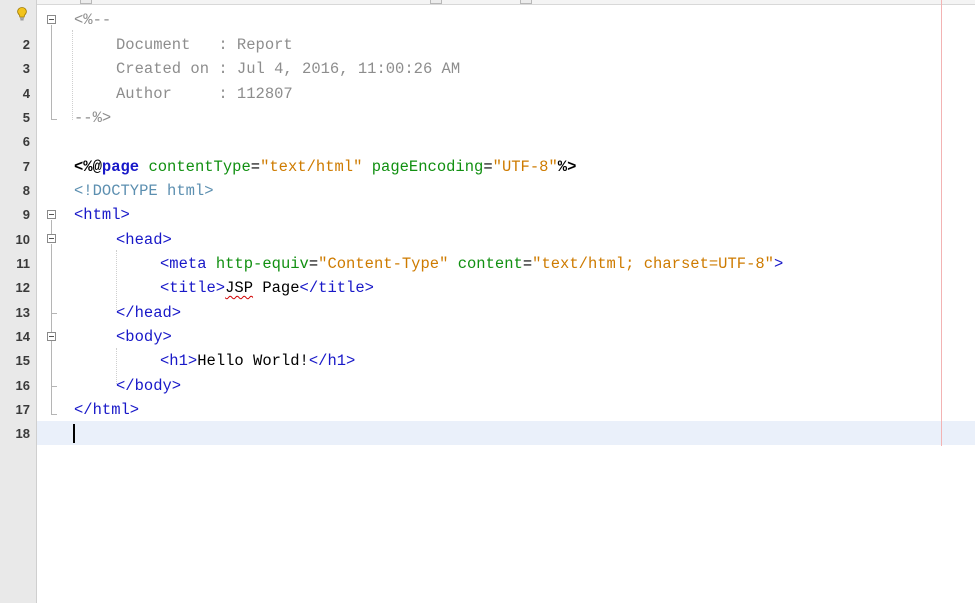  I want to click on code-line-4: Author : 112807, so click(204, 94).